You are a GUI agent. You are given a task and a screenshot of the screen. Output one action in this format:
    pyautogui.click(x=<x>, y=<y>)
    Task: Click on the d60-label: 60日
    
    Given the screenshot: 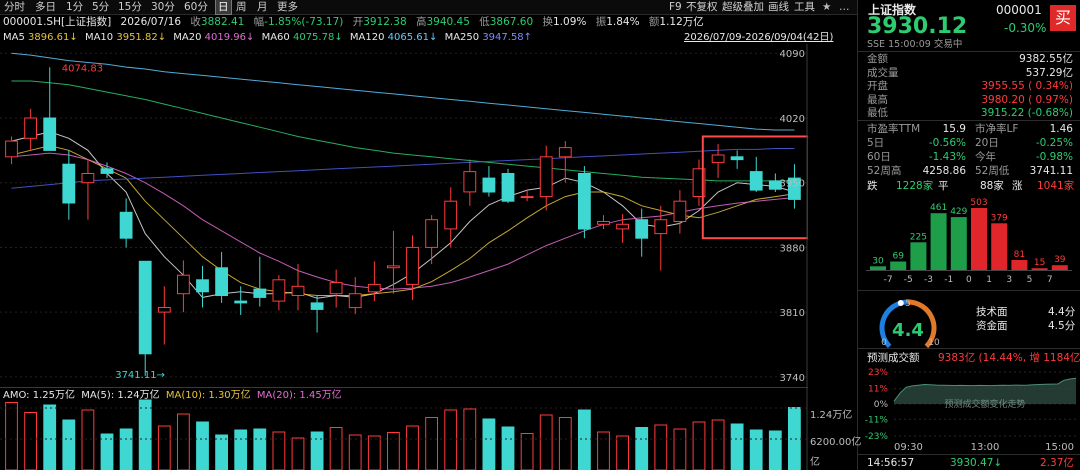 What is the action you would take?
    pyautogui.click(x=879, y=157)
    